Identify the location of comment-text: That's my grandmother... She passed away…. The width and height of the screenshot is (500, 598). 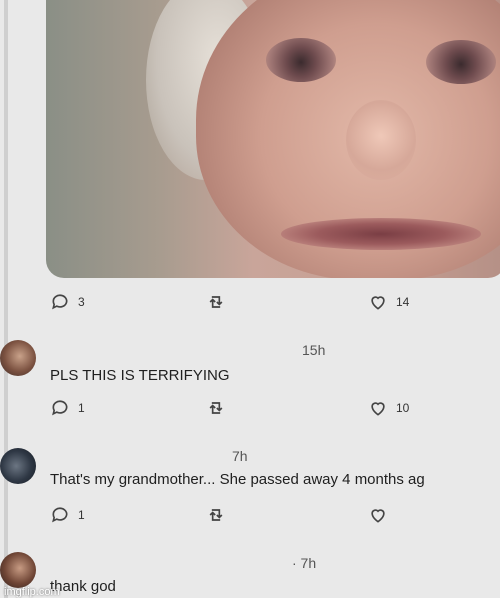
(237, 479).